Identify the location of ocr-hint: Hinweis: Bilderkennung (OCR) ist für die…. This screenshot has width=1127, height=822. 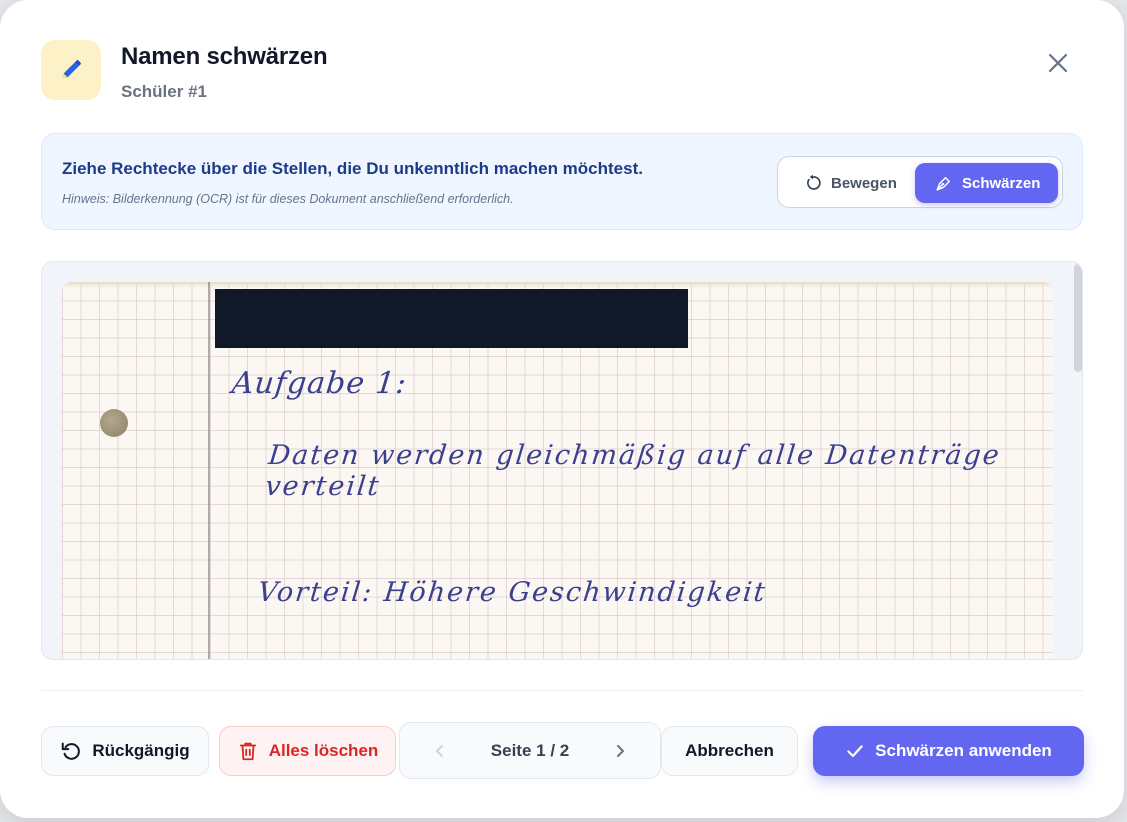
(288, 199).